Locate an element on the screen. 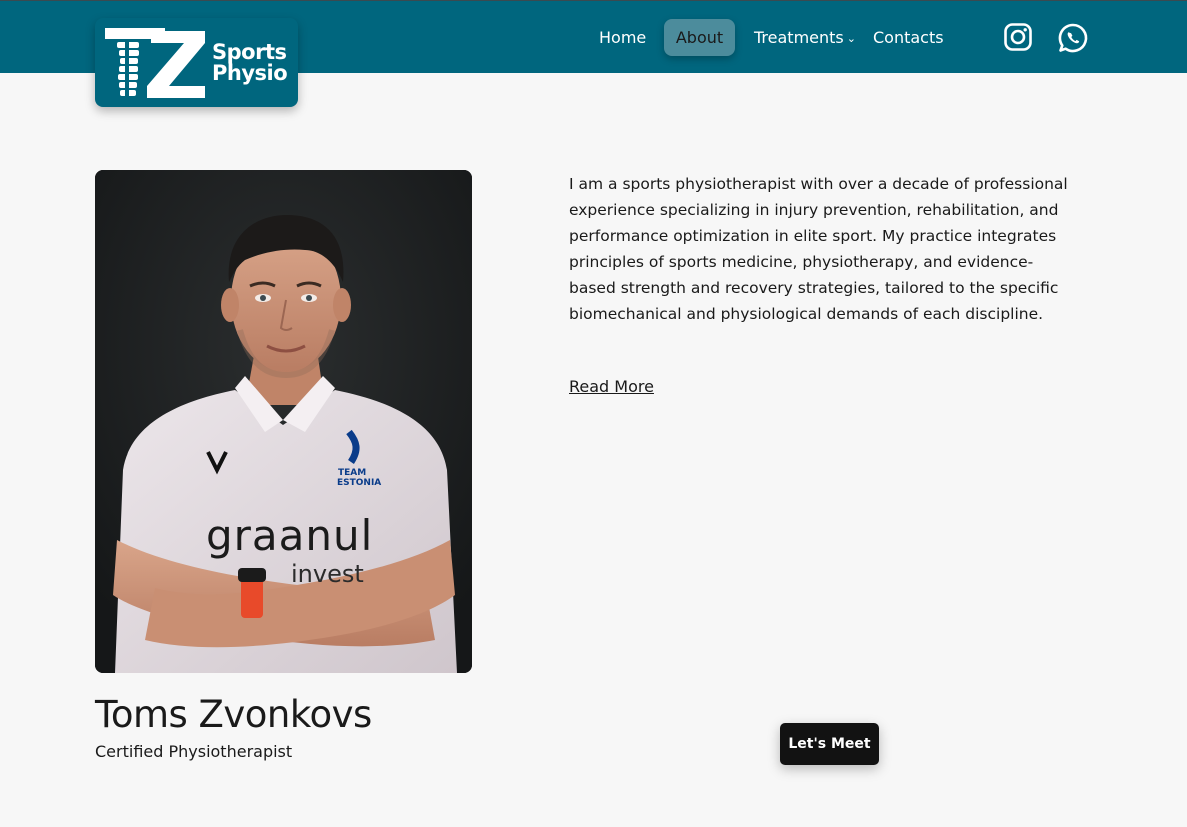 This screenshot has height=827, width=1187. chevron-down-icon: ⌄ is located at coordinates (851, 38).